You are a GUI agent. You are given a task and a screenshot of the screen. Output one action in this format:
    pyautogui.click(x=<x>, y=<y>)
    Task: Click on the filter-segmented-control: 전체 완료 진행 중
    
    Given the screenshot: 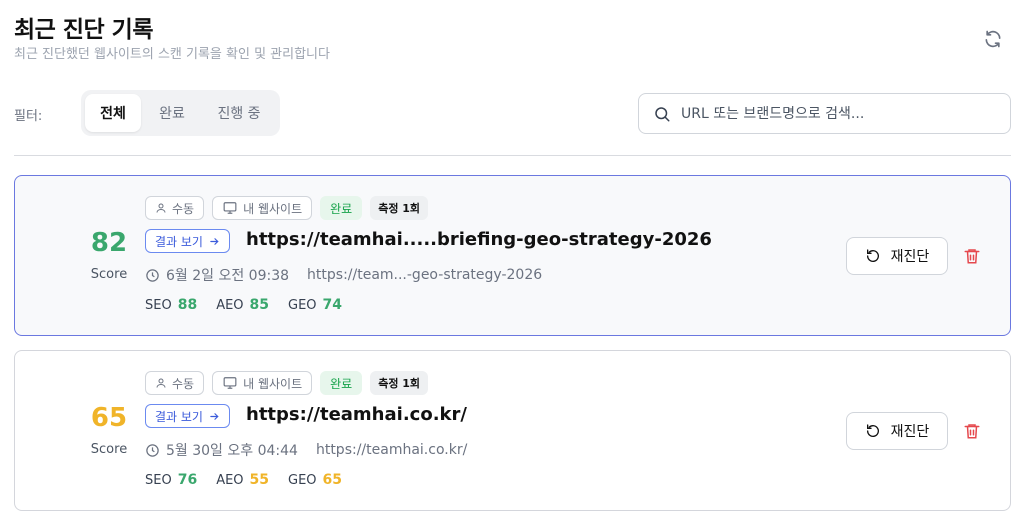 What is the action you would take?
    pyautogui.click(x=180, y=113)
    